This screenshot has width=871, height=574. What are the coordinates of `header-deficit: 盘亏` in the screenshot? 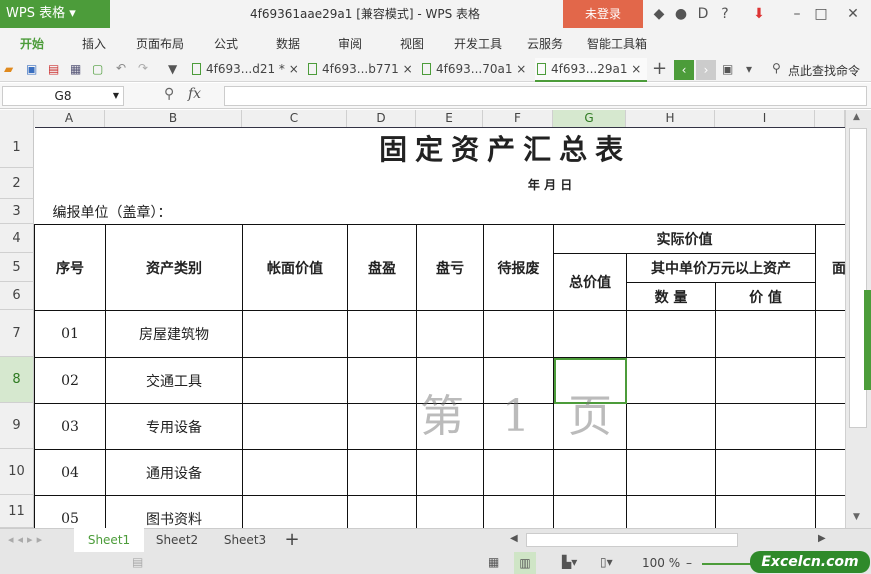 It's located at (450, 267).